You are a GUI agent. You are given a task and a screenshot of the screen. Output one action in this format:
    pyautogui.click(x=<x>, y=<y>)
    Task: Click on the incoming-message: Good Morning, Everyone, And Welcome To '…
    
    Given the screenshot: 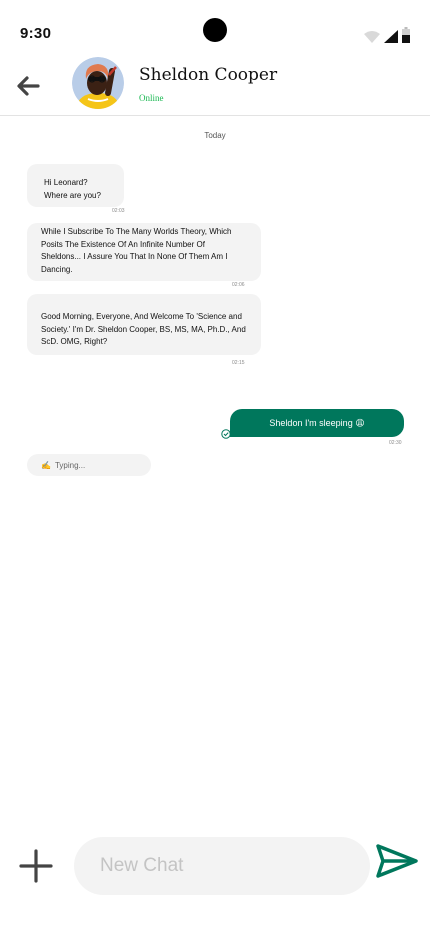 What is the action you would take?
    pyautogui.click(x=144, y=324)
    